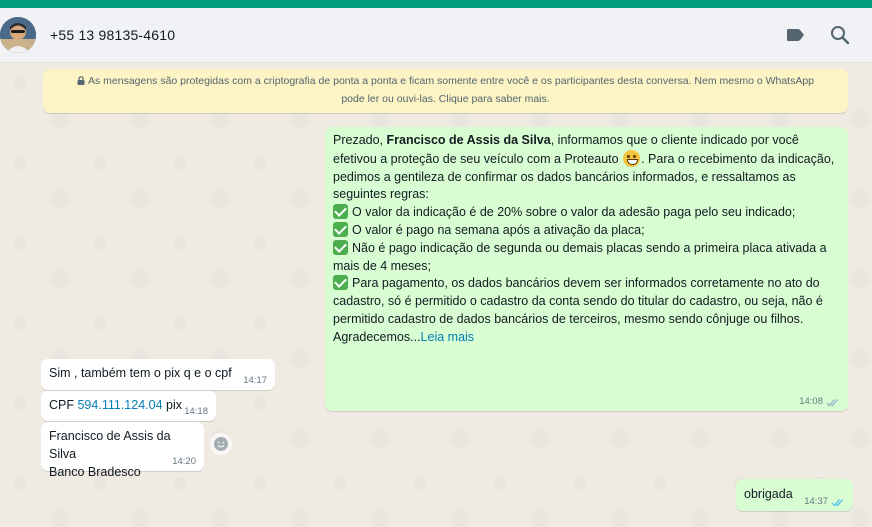 Image resolution: width=872 pixels, height=527 pixels. Describe the element at coordinates (140, 373) in the screenshot. I see `message-text: Sim , também tem o pix q e o cpf` at that location.